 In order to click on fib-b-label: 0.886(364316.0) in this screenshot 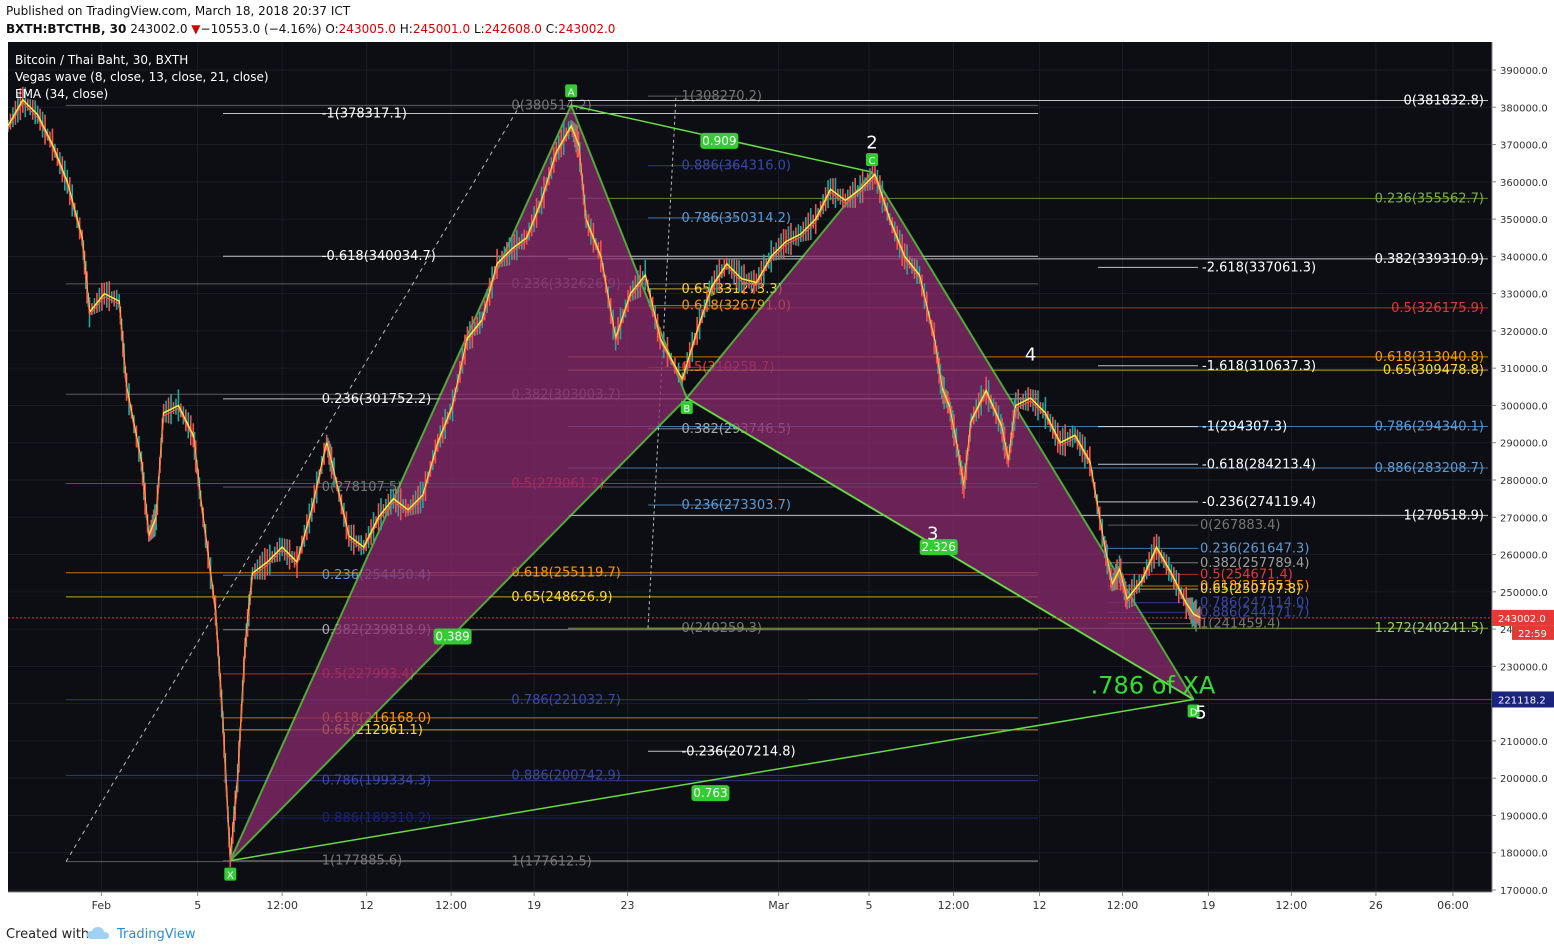, I will do `click(736, 166)`.